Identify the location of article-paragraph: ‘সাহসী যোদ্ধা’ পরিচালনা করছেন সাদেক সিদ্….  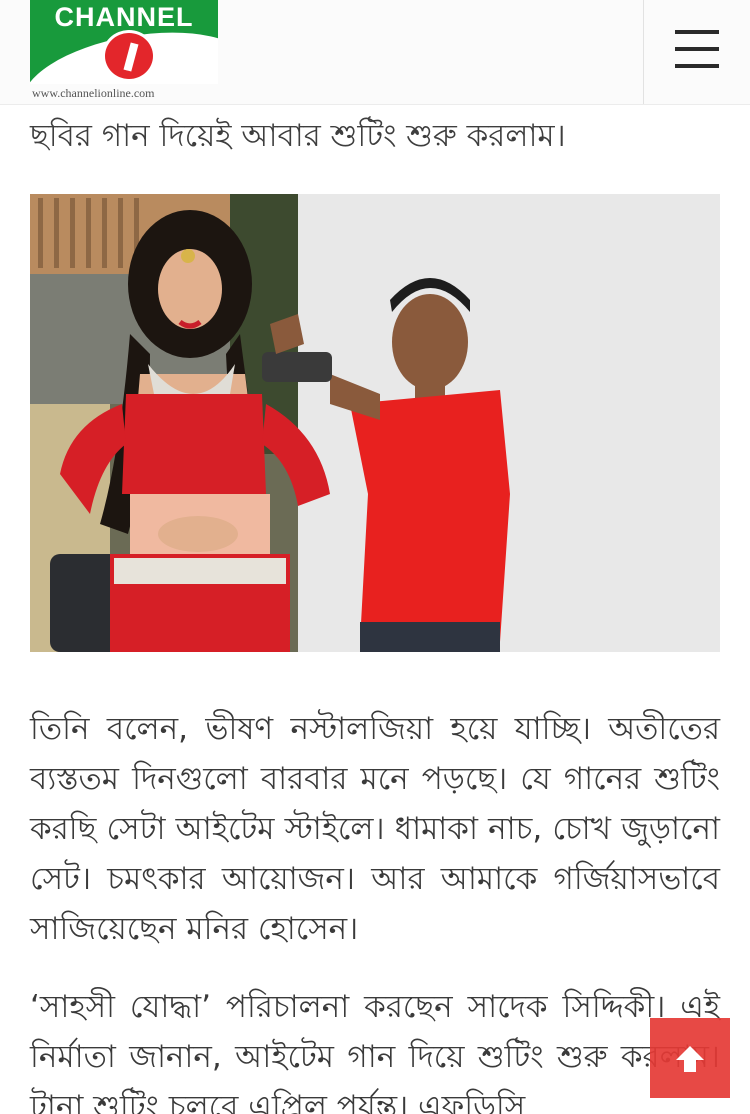
(375, 1051).